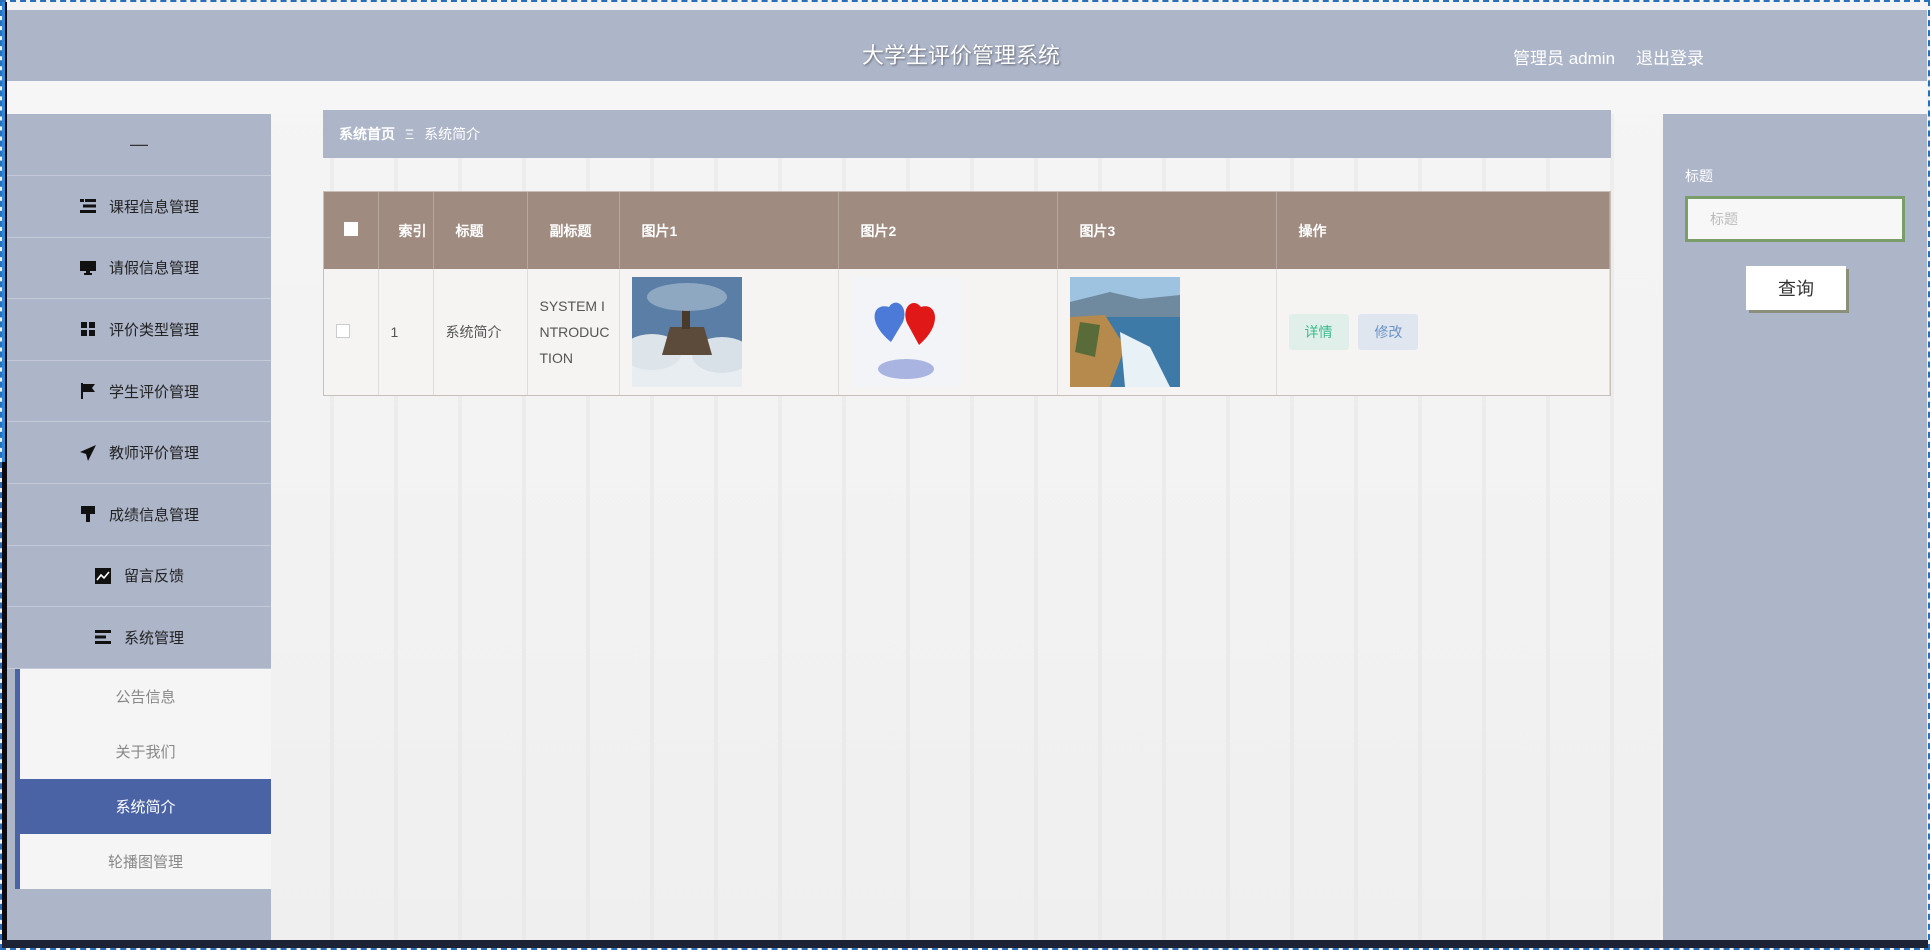 The image size is (1930, 950). What do you see at coordinates (153, 269) in the screenshot?
I see `sidebar-item-label: 请假信息管理` at bounding box center [153, 269].